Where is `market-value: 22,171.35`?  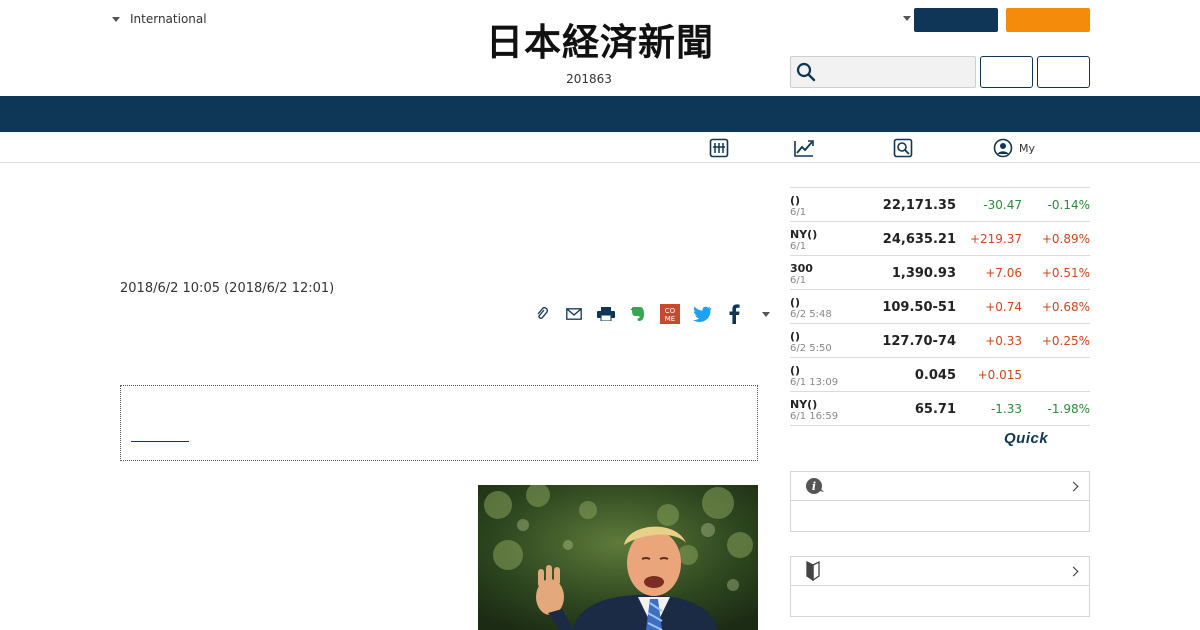 market-value: 22,171.35 is located at coordinates (919, 205).